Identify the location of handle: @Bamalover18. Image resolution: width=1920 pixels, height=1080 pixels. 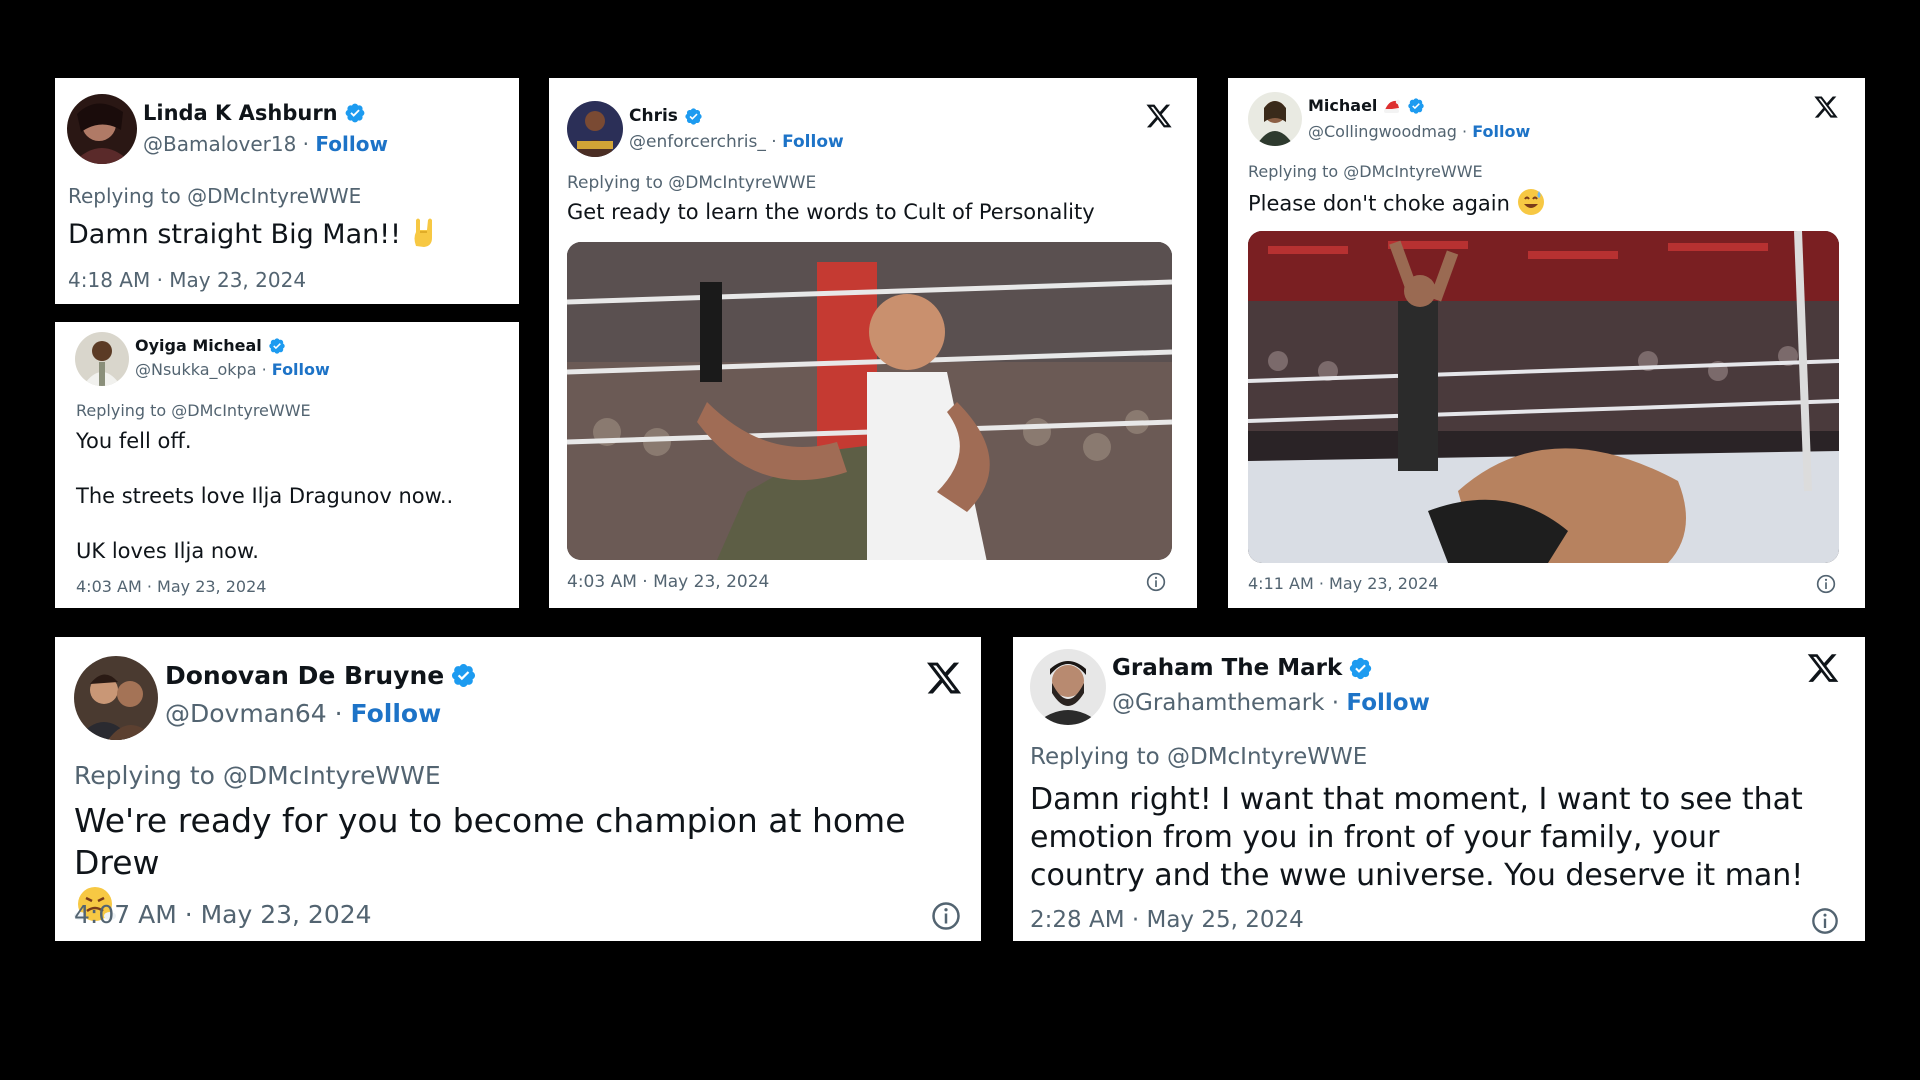
(219, 144).